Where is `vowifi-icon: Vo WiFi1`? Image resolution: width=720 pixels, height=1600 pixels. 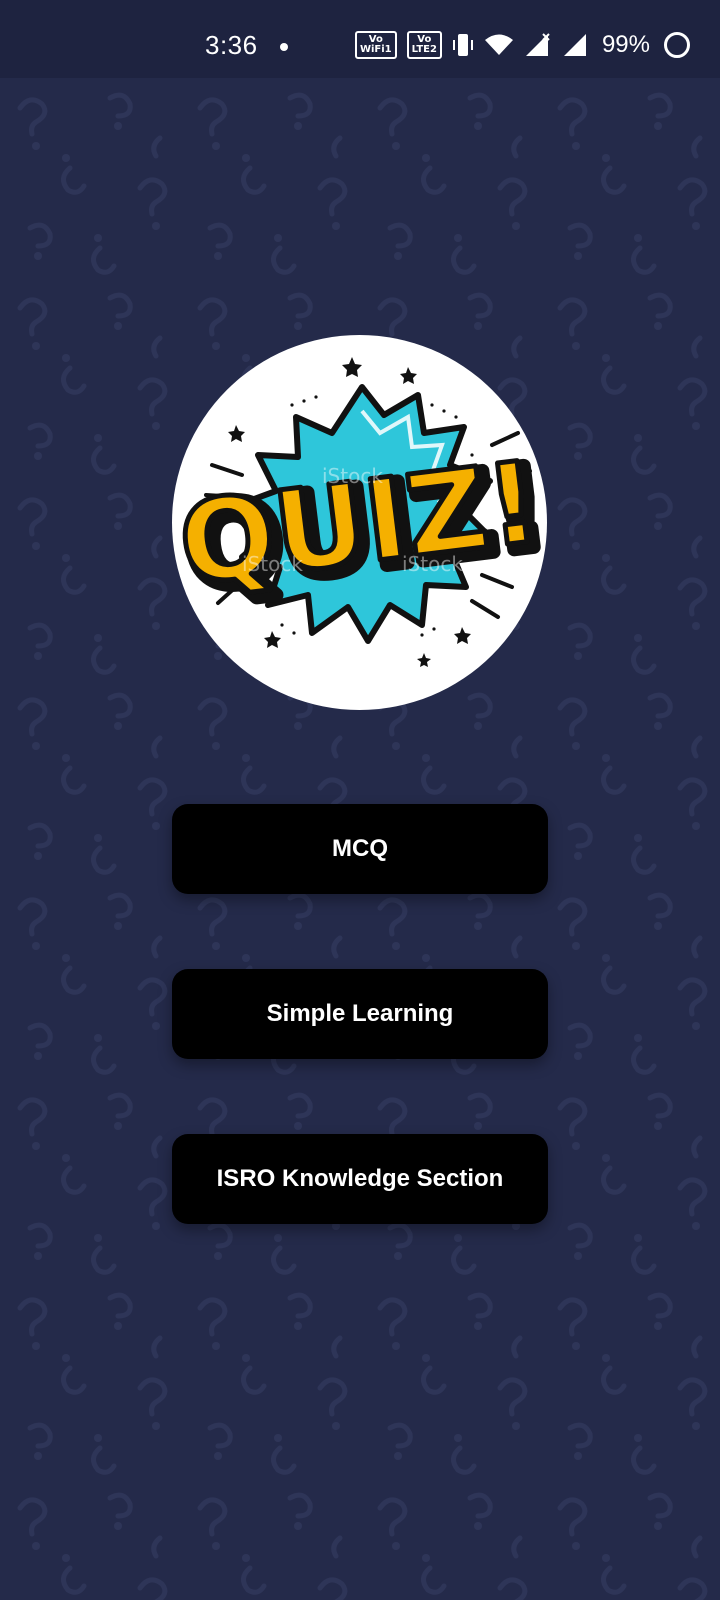 vowifi-icon: Vo WiFi1 is located at coordinates (375, 45).